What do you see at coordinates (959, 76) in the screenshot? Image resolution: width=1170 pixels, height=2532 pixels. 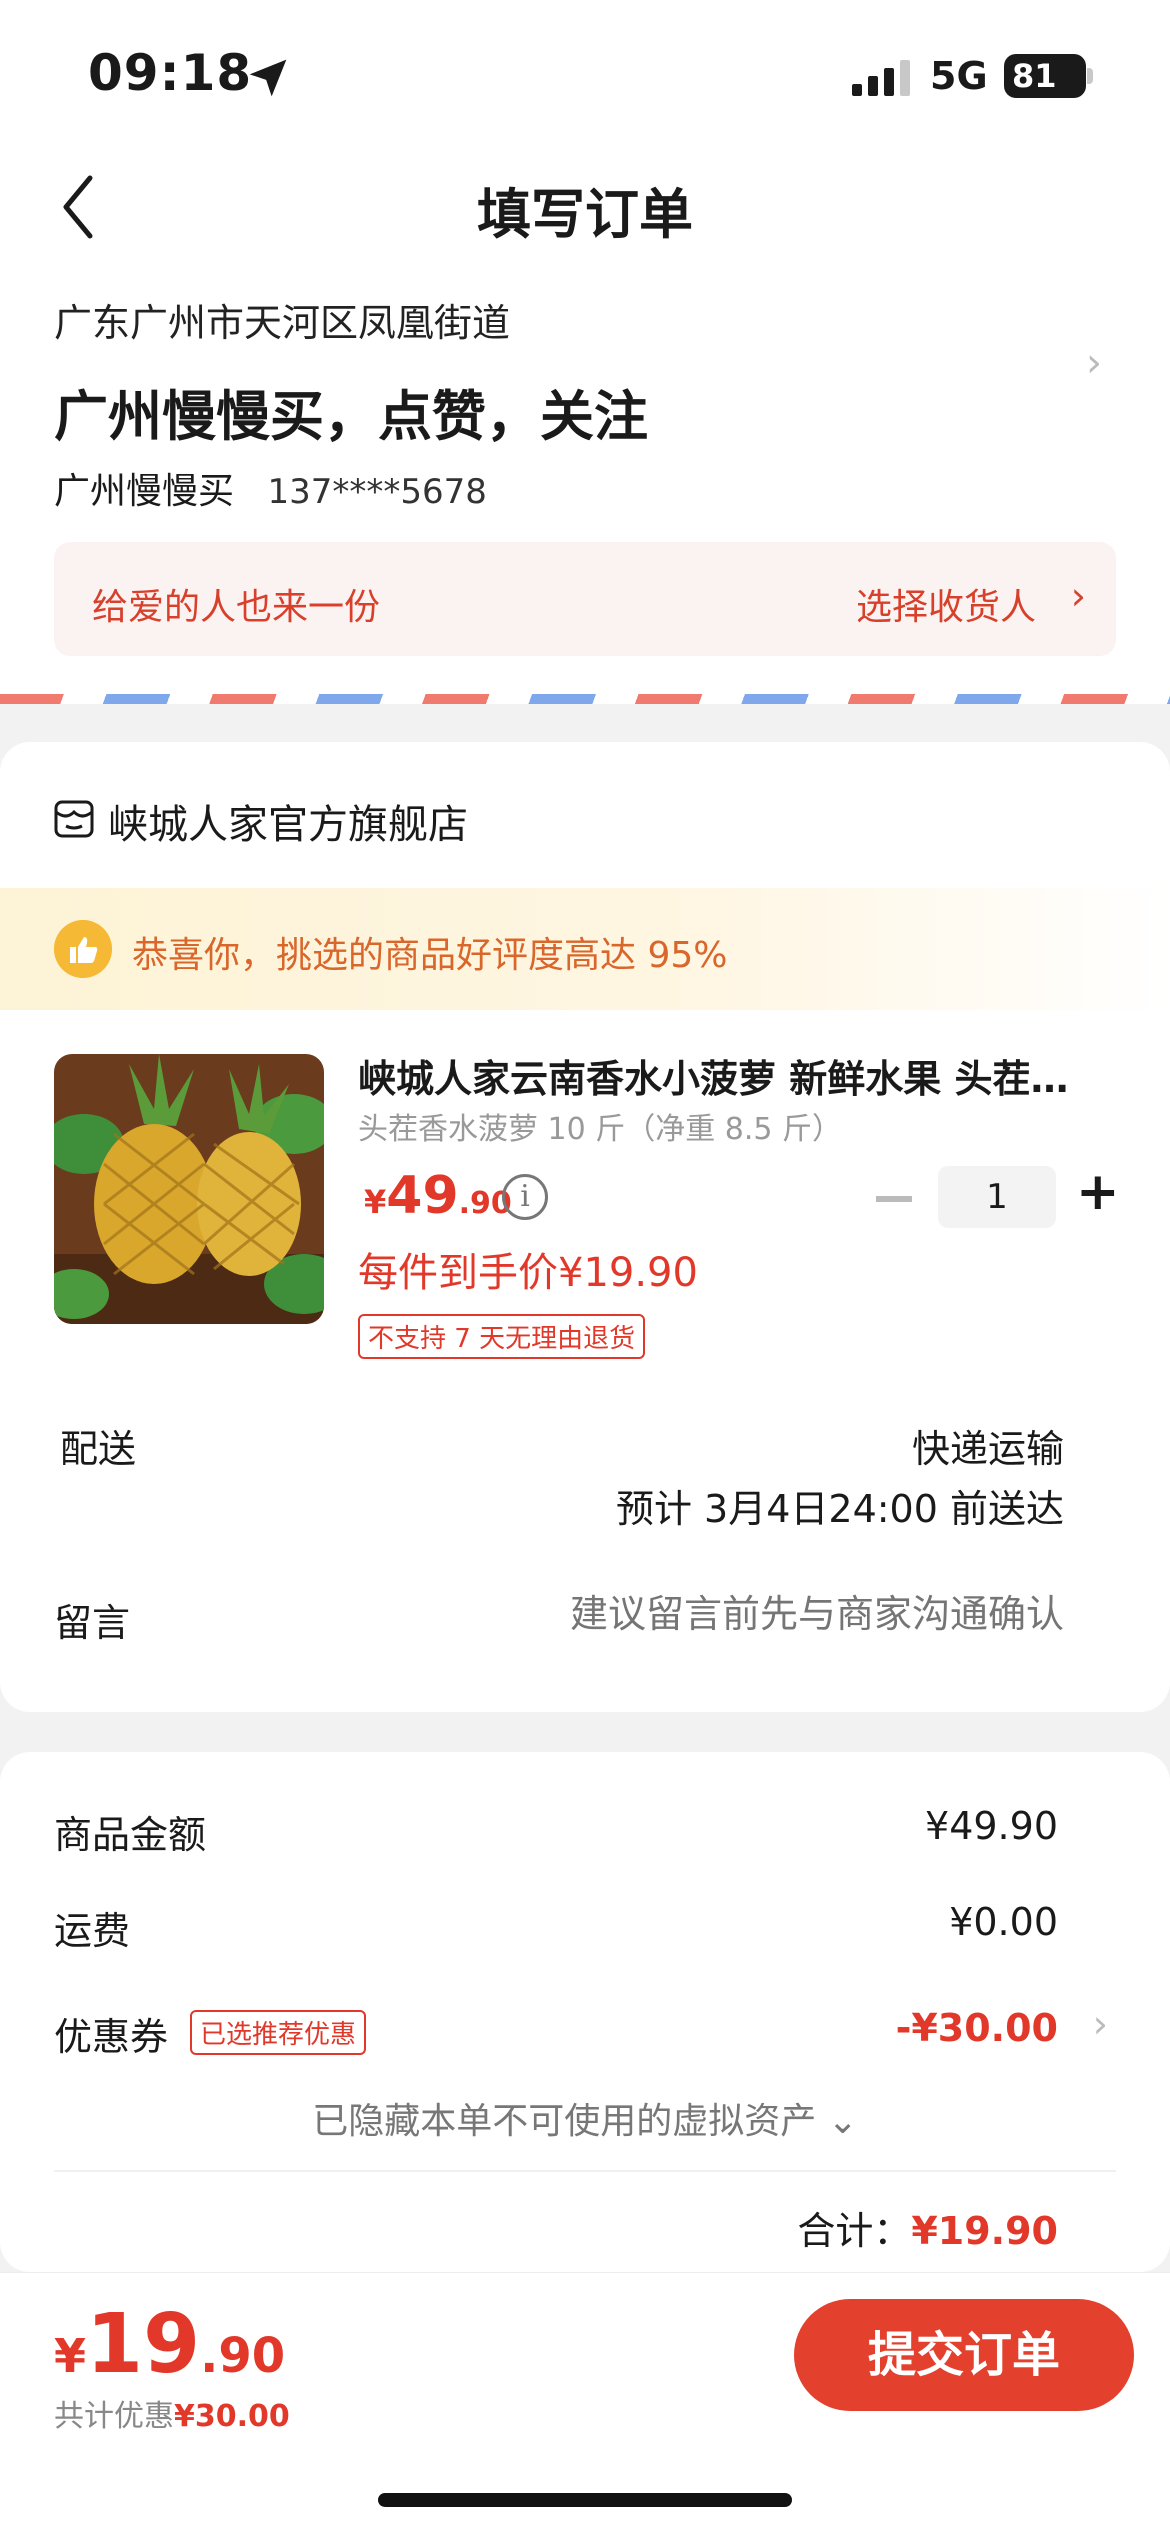 I see `network-label: 5G` at bounding box center [959, 76].